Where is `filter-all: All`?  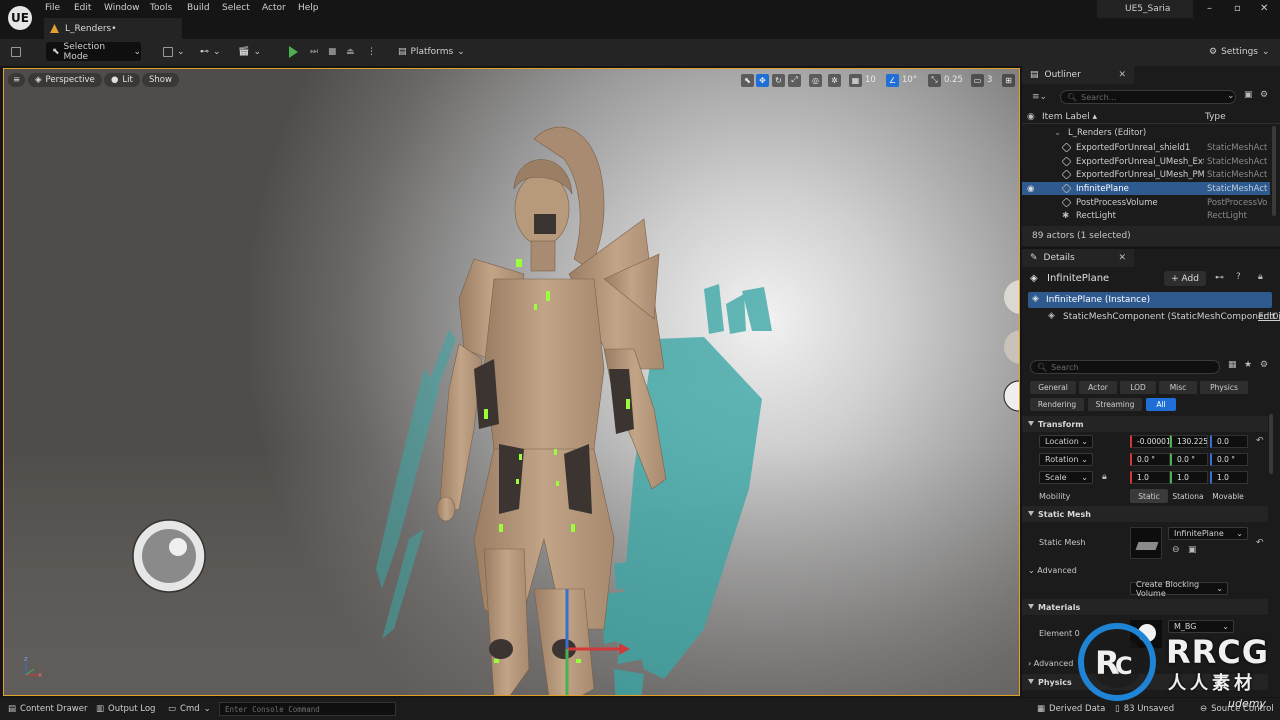
filter-all: All is located at coordinates (1161, 404).